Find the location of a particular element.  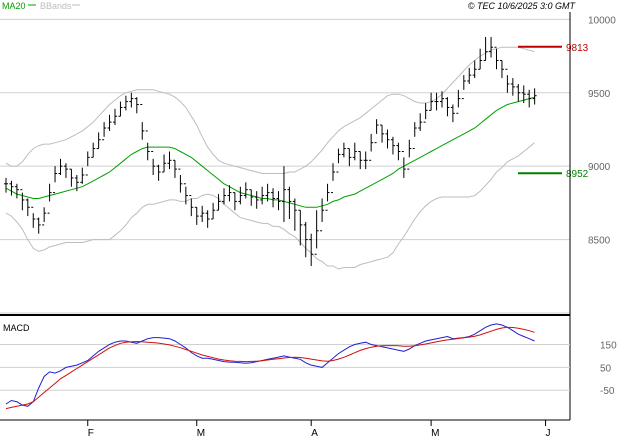

legend-ma20: MA20 is located at coordinates (14, 6).